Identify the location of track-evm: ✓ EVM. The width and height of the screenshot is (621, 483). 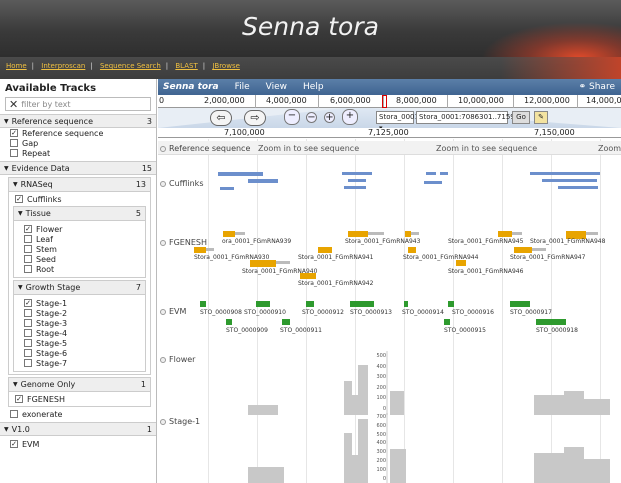
(78, 444).